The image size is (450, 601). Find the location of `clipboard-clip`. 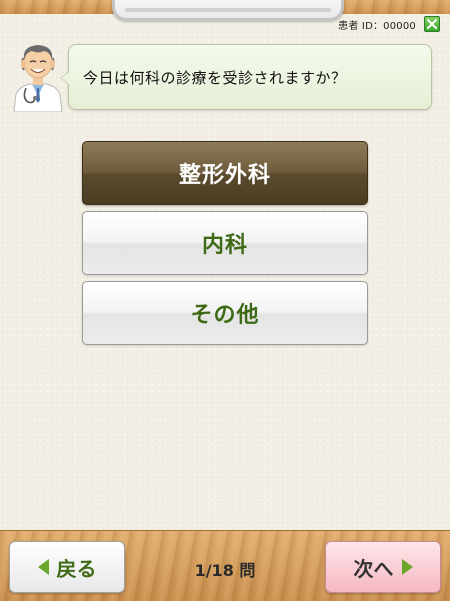

clipboard-clip is located at coordinates (228, 10).